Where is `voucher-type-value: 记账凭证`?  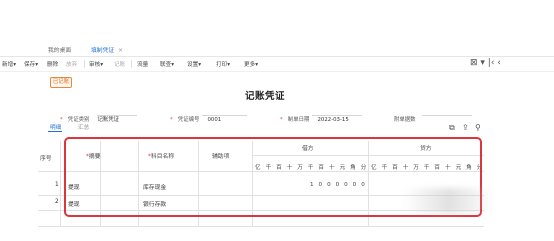 voucher-type-value: 记账凭证 is located at coordinates (108, 120).